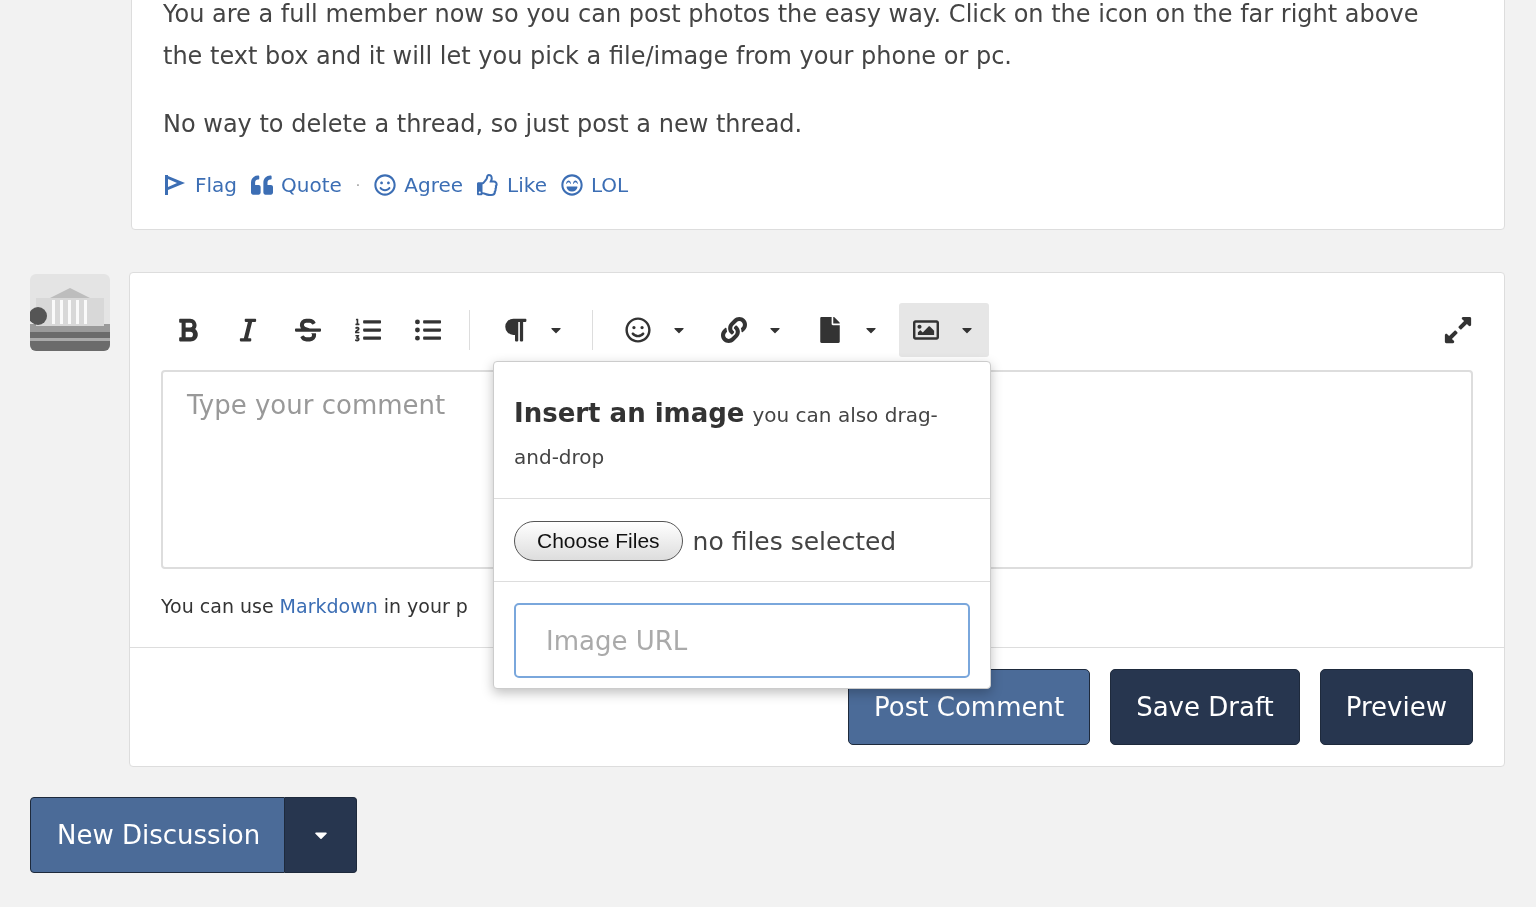 The width and height of the screenshot is (1536, 907). What do you see at coordinates (791, 36) in the screenshot?
I see `post-text: You are a full member now so you can post photos the easy way. Click on the icon on the far right above the text box and it will let you pick a file/image from your phone or pc.` at bounding box center [791, 36].